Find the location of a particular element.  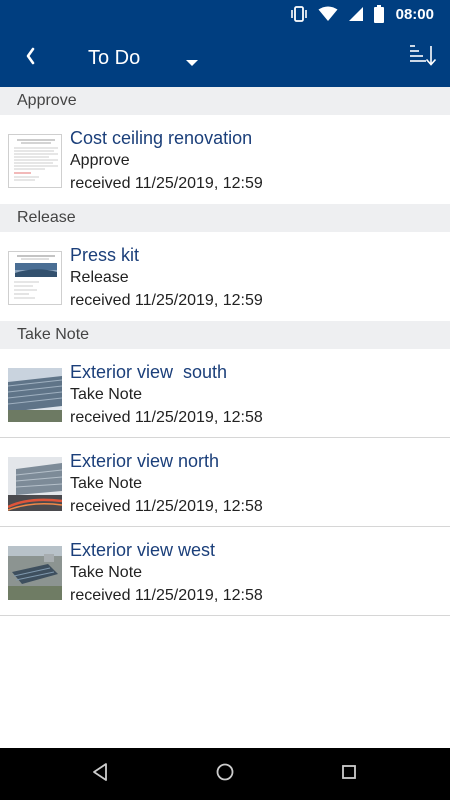

recents-square-icon is located at coordinates (349, 774).